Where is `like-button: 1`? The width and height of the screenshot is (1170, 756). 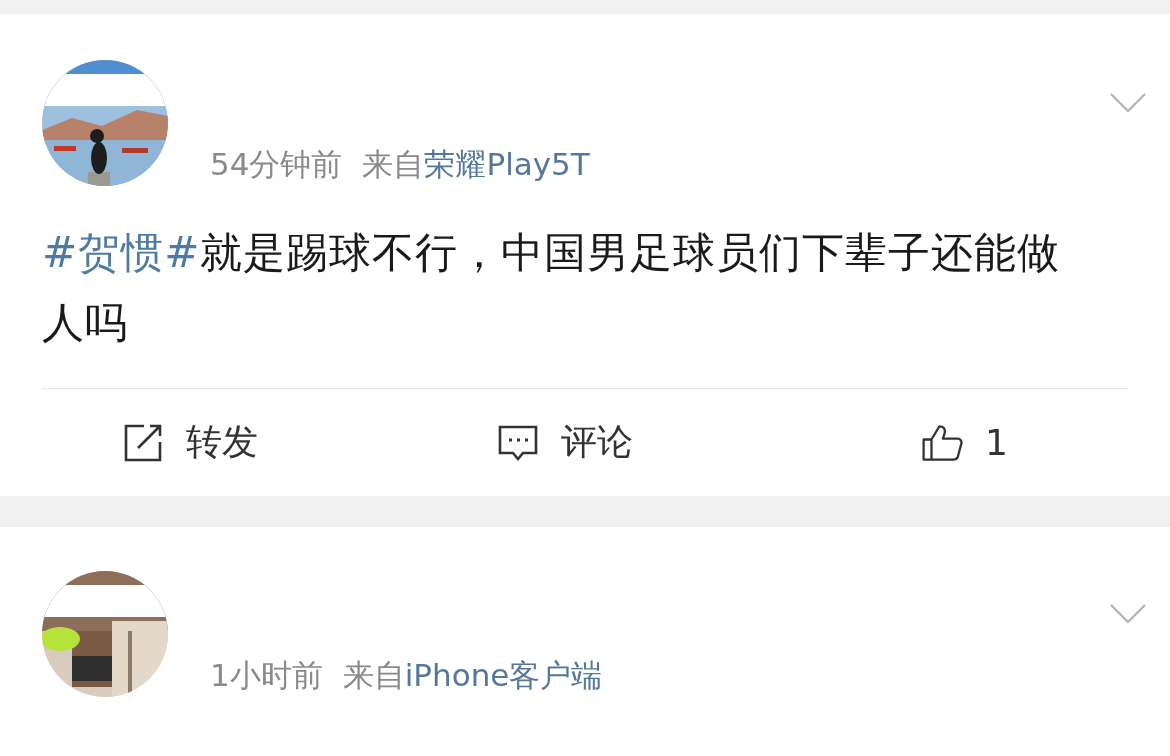
like-button: 1 is located at coordinates (920, 442).